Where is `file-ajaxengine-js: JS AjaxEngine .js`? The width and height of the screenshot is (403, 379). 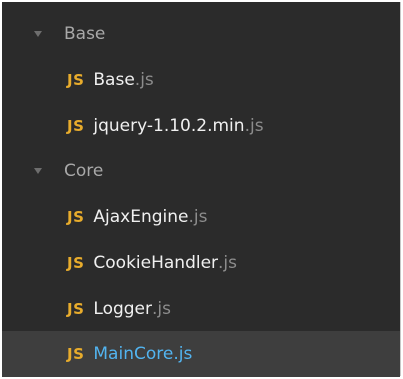
file-ajaxengine-js: JS AjaxEngine .js is located at coordinates (201, 217).